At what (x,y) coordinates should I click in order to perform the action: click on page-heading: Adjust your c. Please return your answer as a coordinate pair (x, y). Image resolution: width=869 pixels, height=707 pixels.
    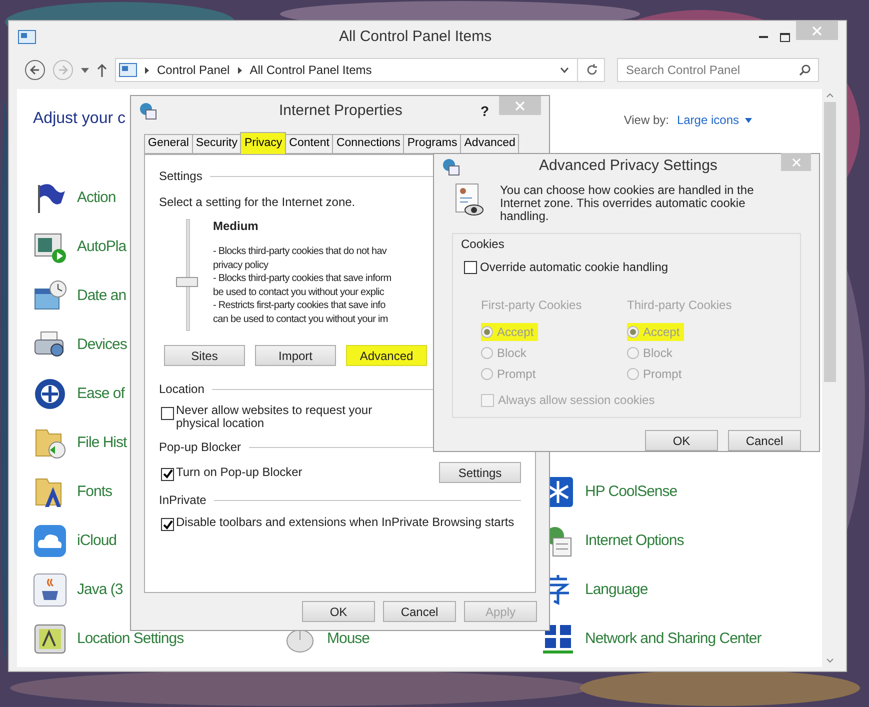
    Looking at the image, I should click on (79, 119).